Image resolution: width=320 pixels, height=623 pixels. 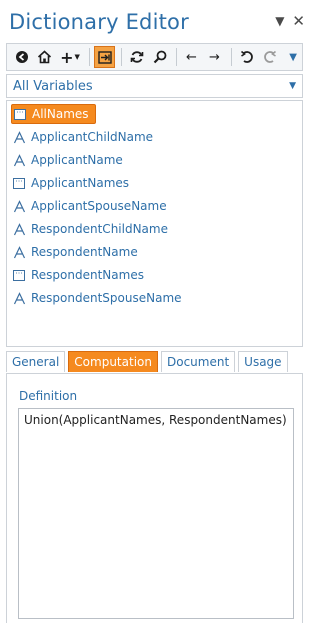 What do you see at coordinates (48, 396) in the screenshot?
I see `definition-label: Definition` at bounding box center [48, 396].